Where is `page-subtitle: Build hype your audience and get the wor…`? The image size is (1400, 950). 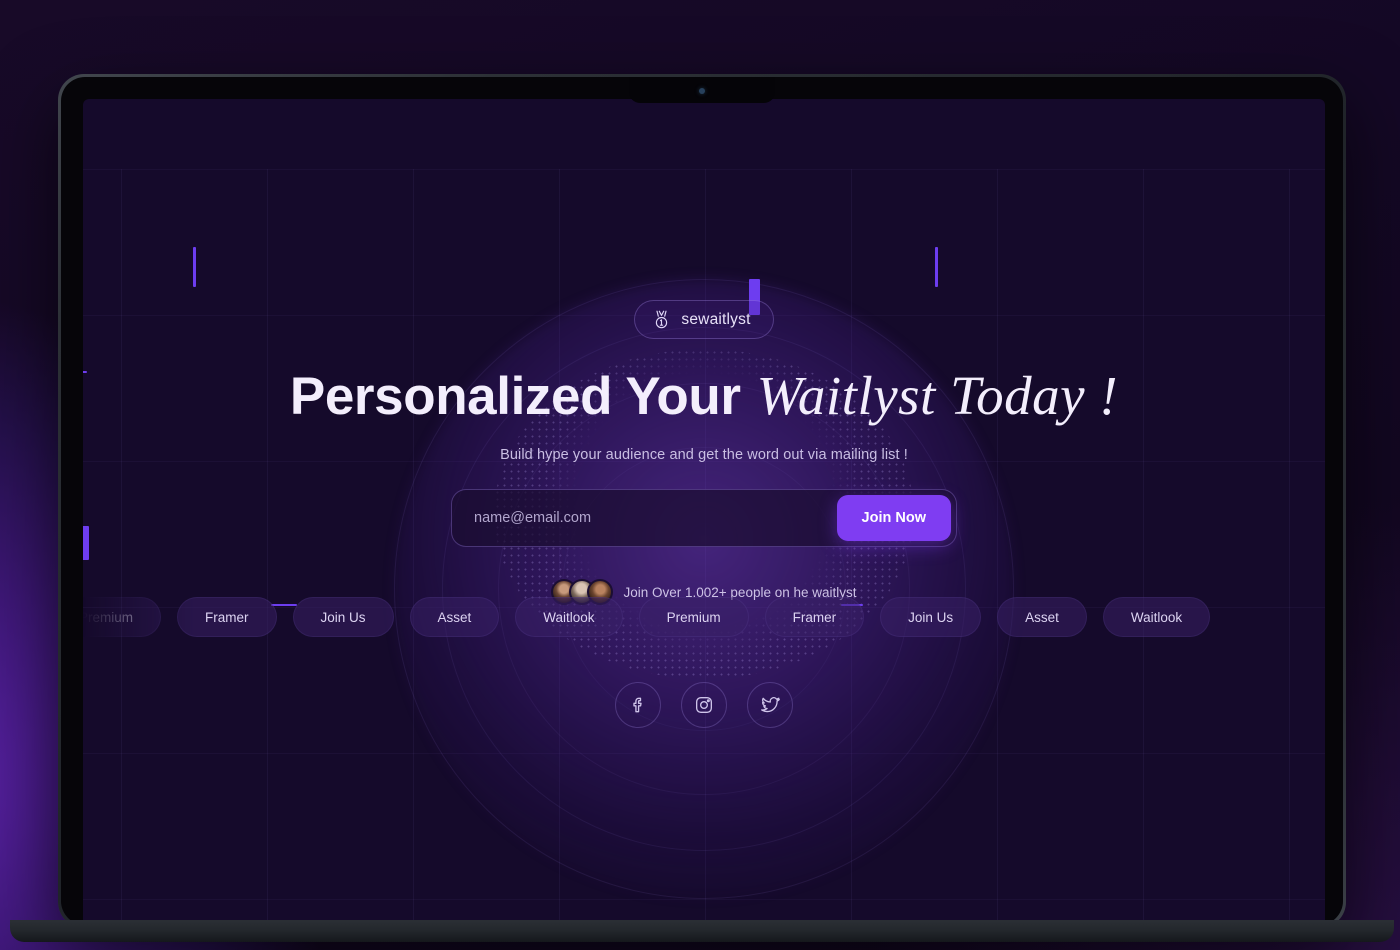
page-subtitle: Build hype your audience and get the wor… is located at coordinates (704, 455).